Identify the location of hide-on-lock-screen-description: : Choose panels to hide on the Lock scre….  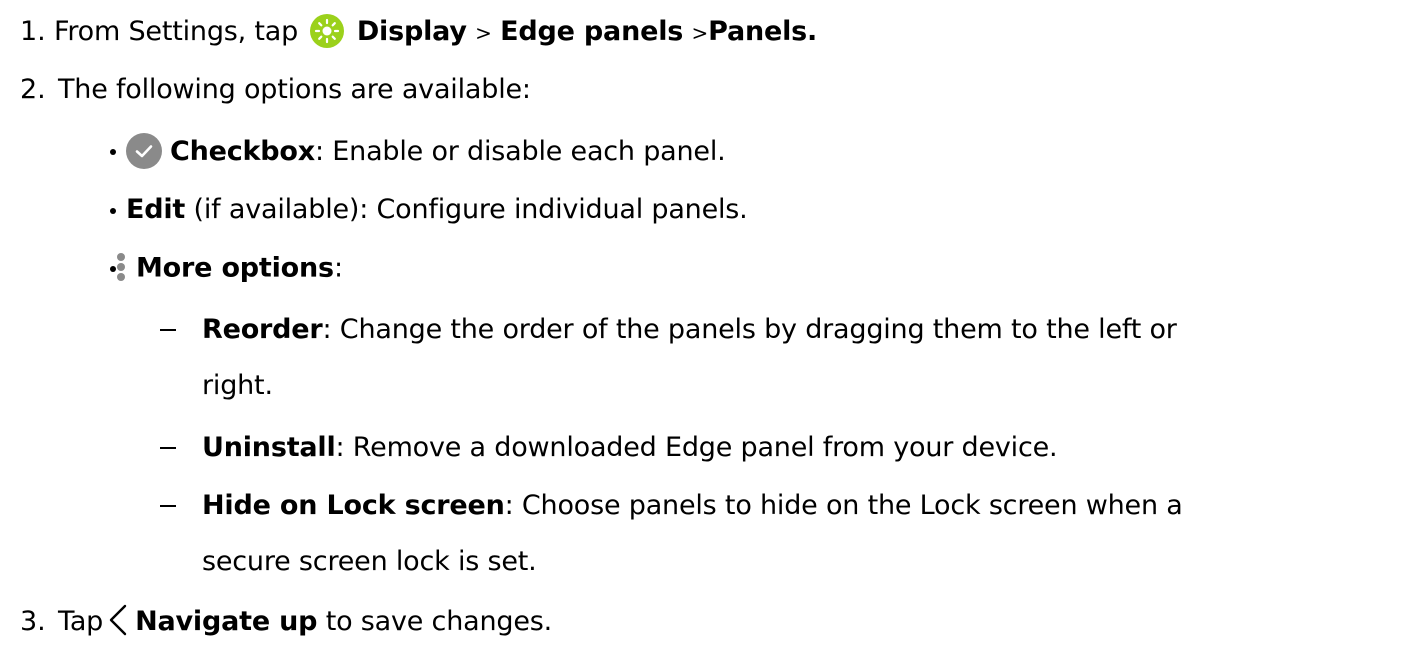
(843, 505).